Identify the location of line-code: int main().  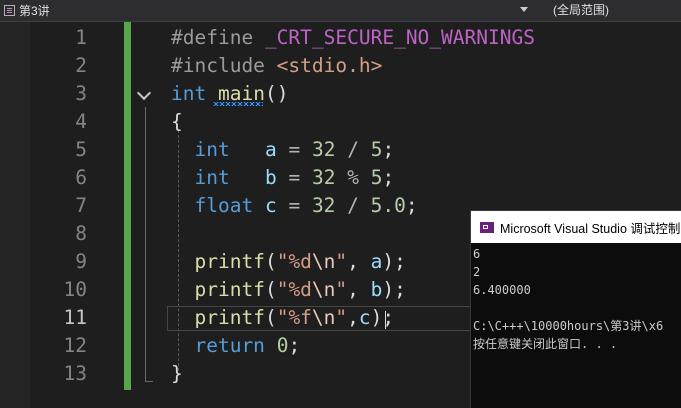
(229, 94).